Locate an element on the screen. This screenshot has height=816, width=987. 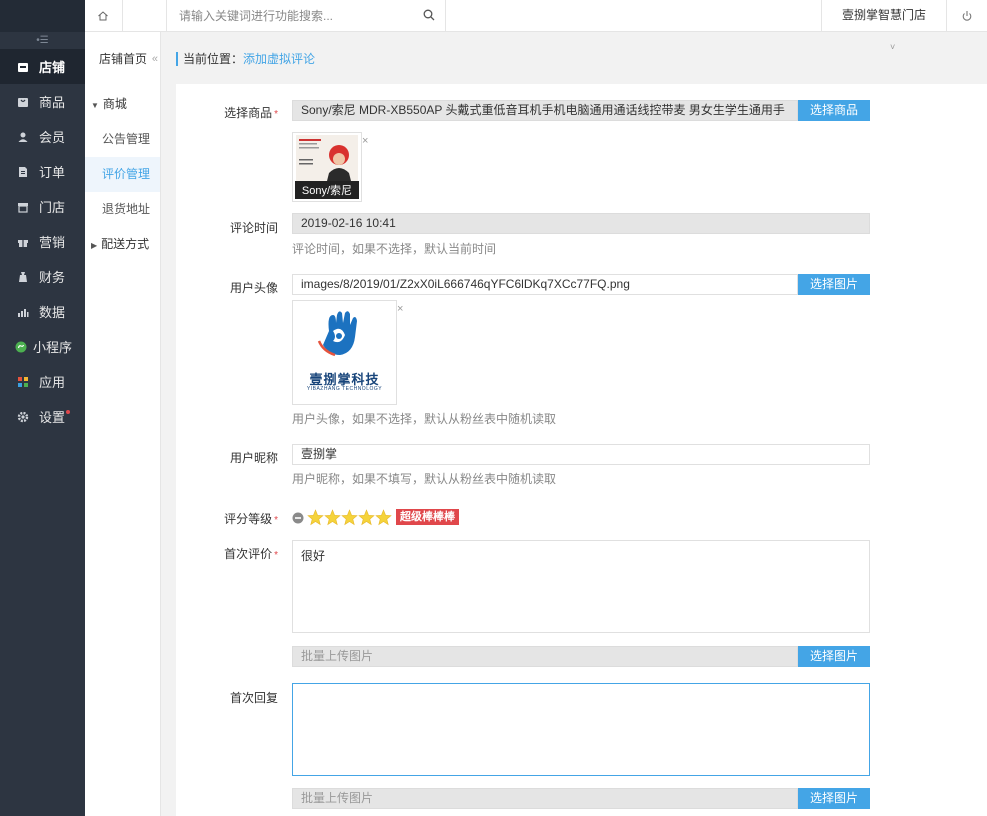
chevron-down-icon: ˅ is located at coordinates (892, 47).